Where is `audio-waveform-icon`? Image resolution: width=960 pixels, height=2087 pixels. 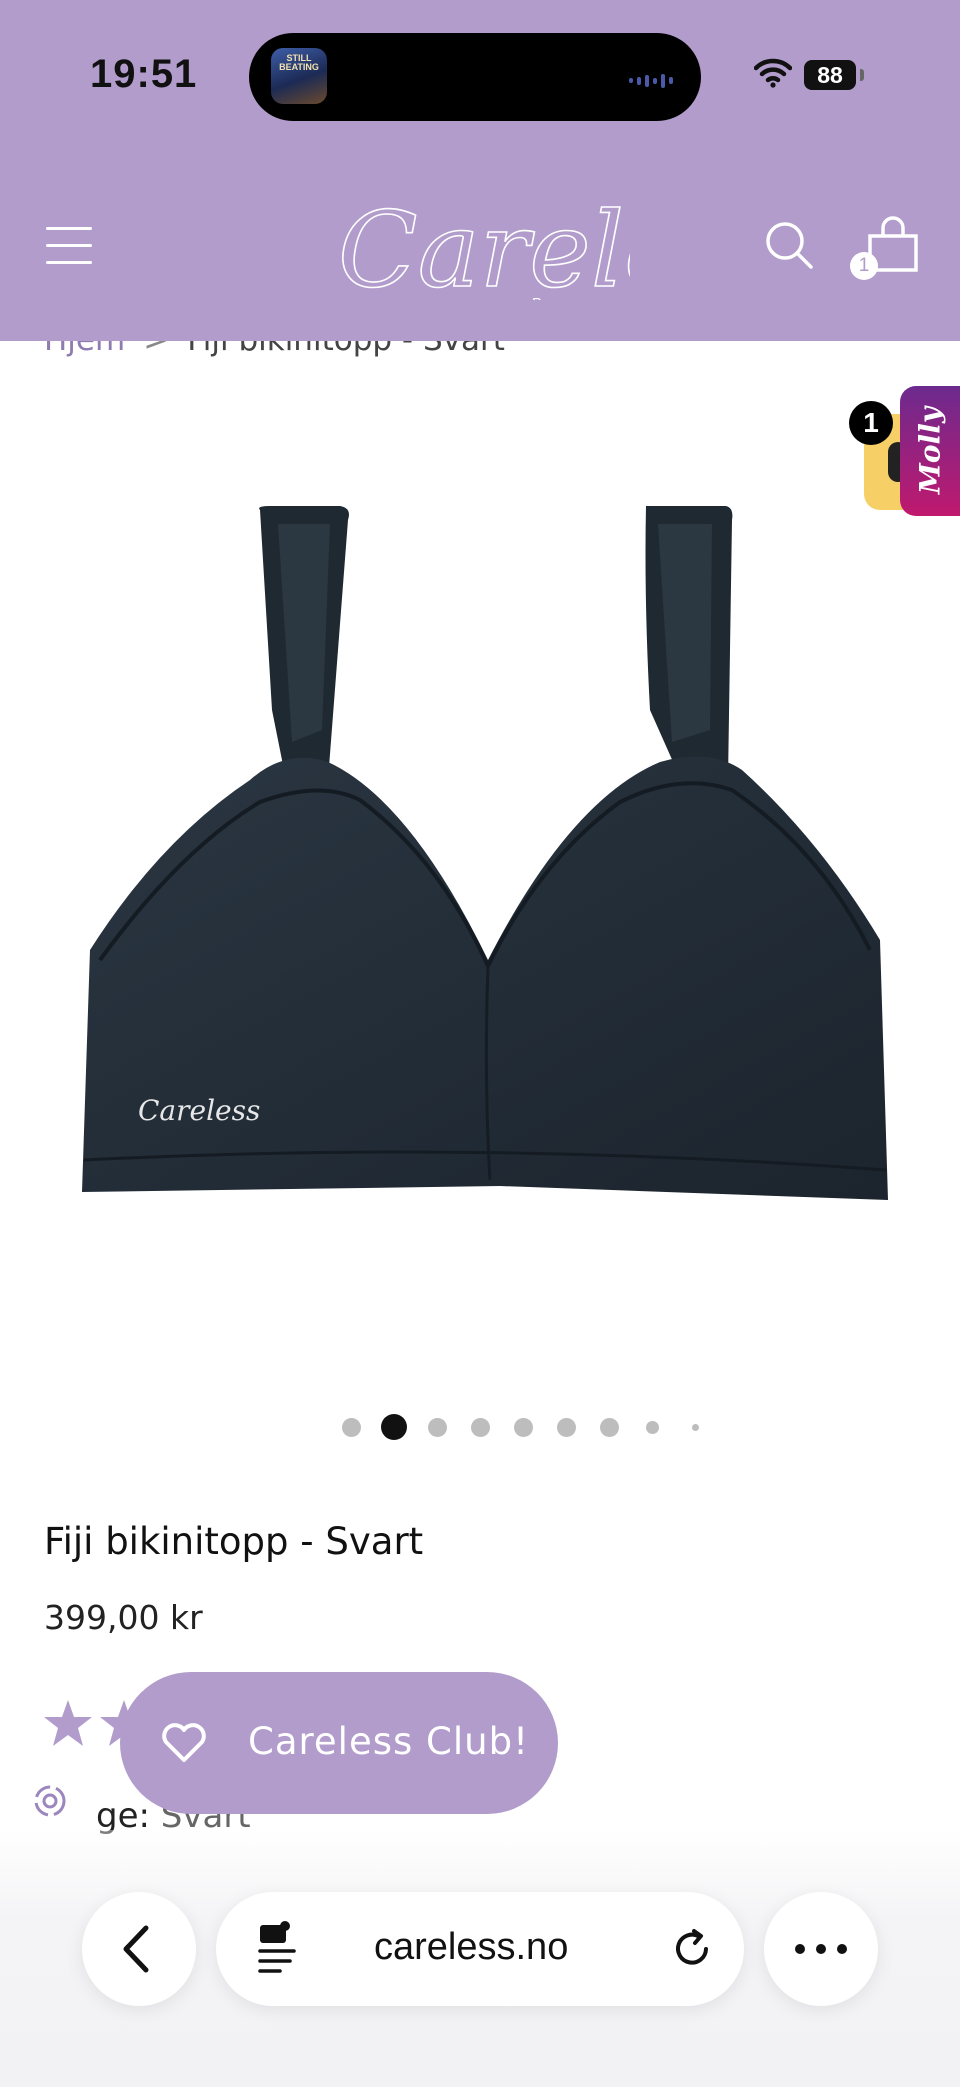
audio-waveform-icon is located at coordinates (653, 79).